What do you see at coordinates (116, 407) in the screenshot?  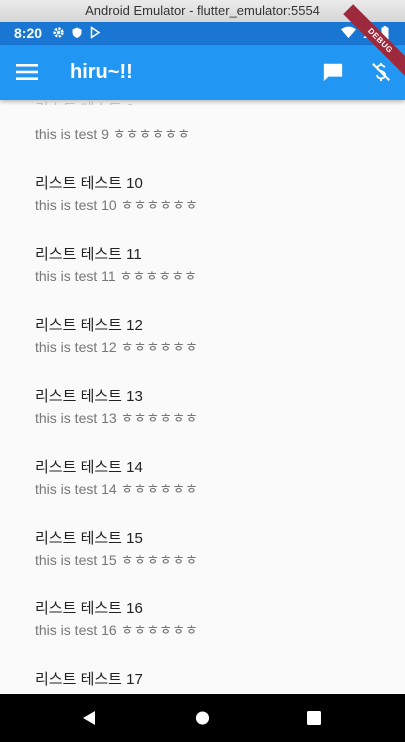 I see `list-item: 리스트 테스트 13 this is test 13 ㅎㅎㅎㅎㅎㅎ` at bounding box center [116, 407].